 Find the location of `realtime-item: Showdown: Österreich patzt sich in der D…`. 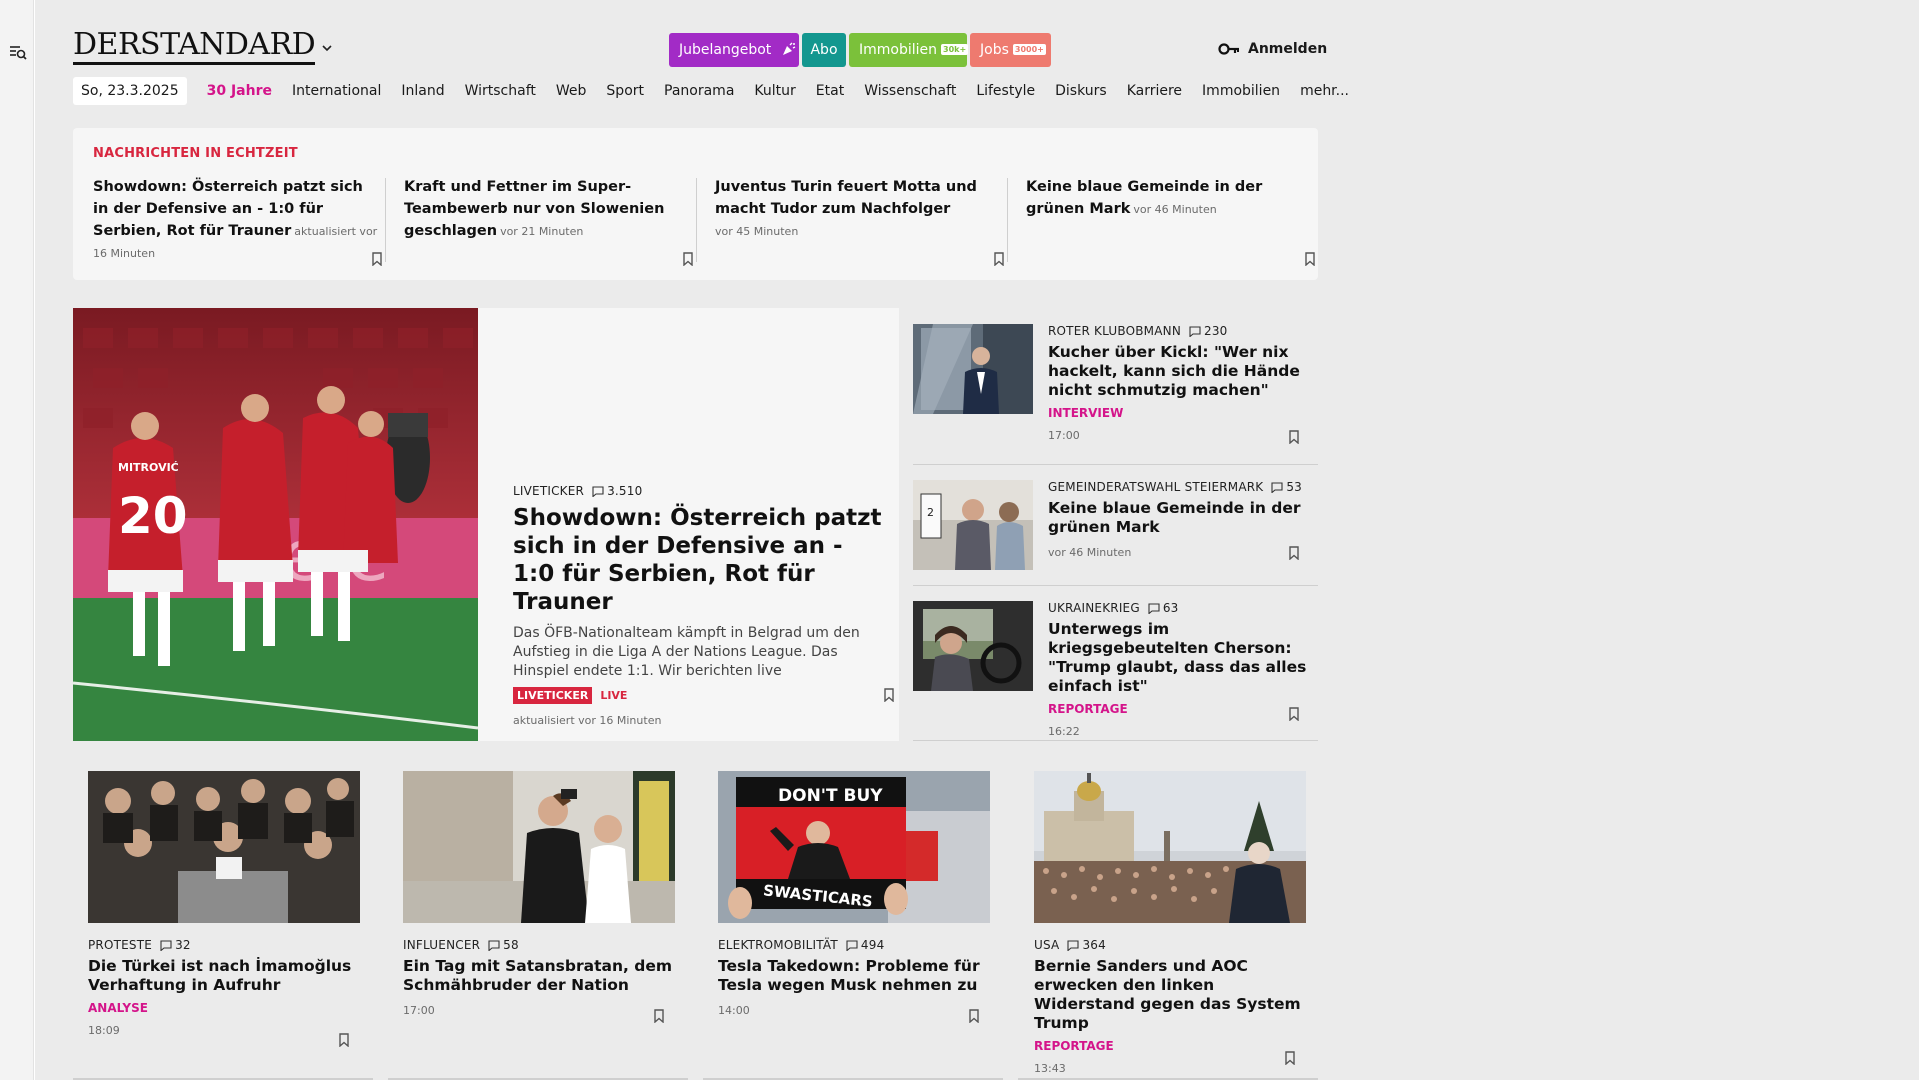

realtime-item: Showdown: Österreich patzt sich in der D… is located at coordinates (238, 222).